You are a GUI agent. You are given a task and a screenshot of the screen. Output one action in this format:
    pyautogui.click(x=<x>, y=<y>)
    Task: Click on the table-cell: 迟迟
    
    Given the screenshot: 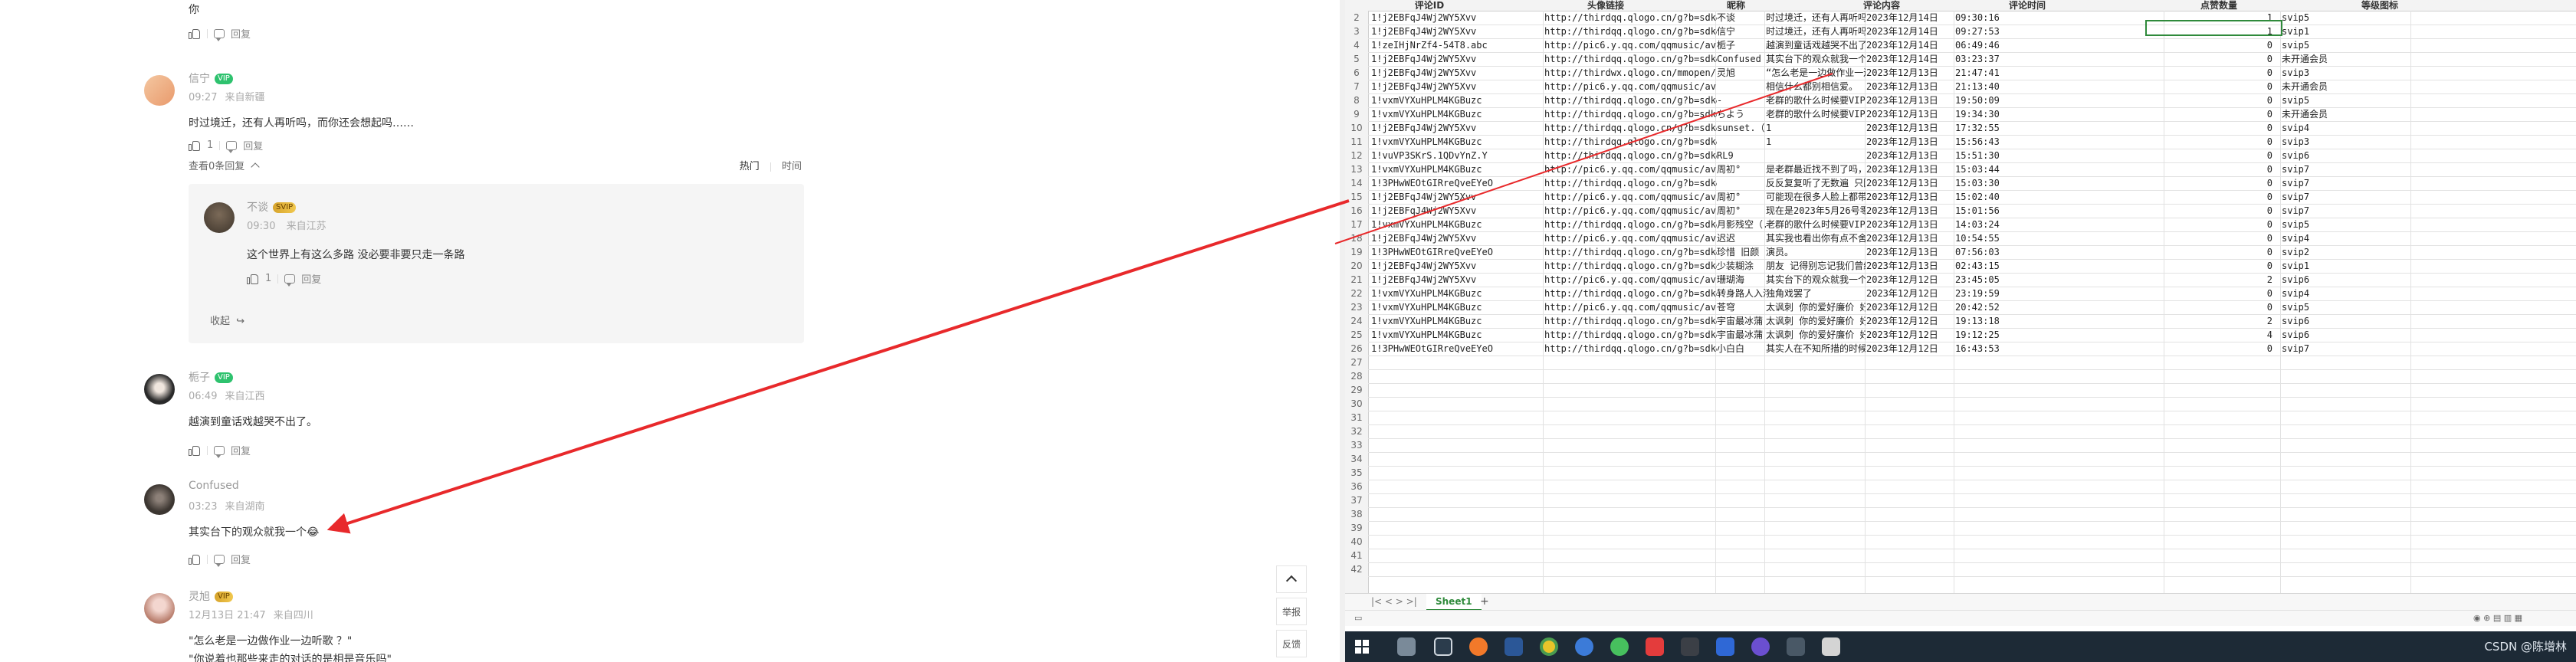 What is the action you would take?
    pyautogui.click(x=1741, y=238)
    